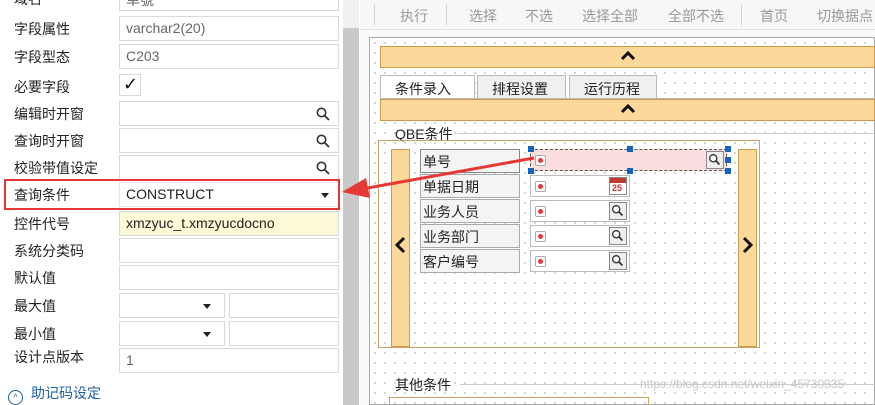 The height and width of the screenshot is (405, 875). I want to click on prop-row-max: 最大值, so click(172, 305).